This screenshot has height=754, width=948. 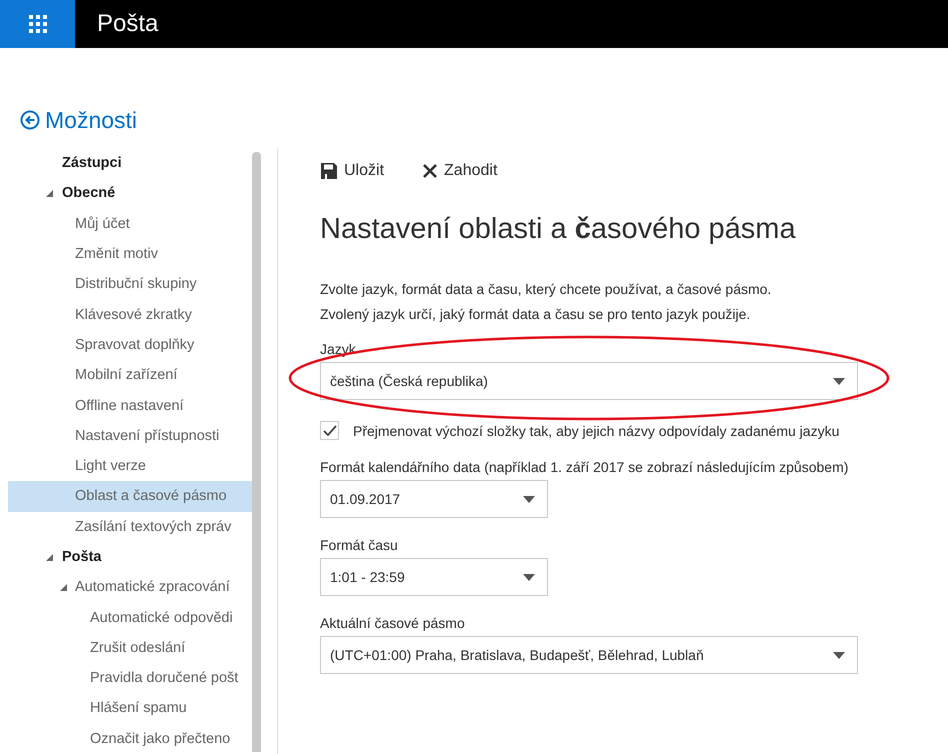 I want to click on sidebar-item: Nastavení přístupnosti, so click(x=147, y=436).